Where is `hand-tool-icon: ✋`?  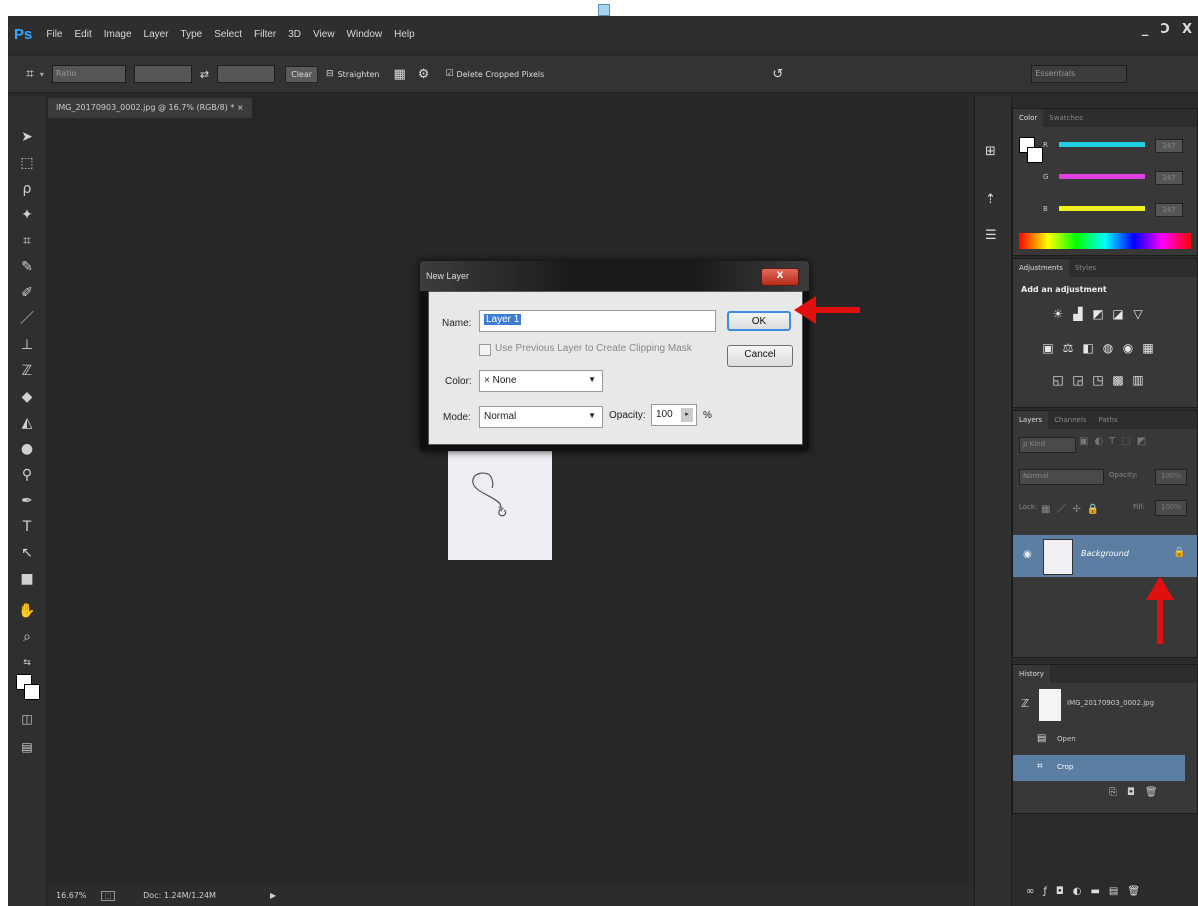
hand-tool-icon: ✋ is located at coordinates (27, 611).